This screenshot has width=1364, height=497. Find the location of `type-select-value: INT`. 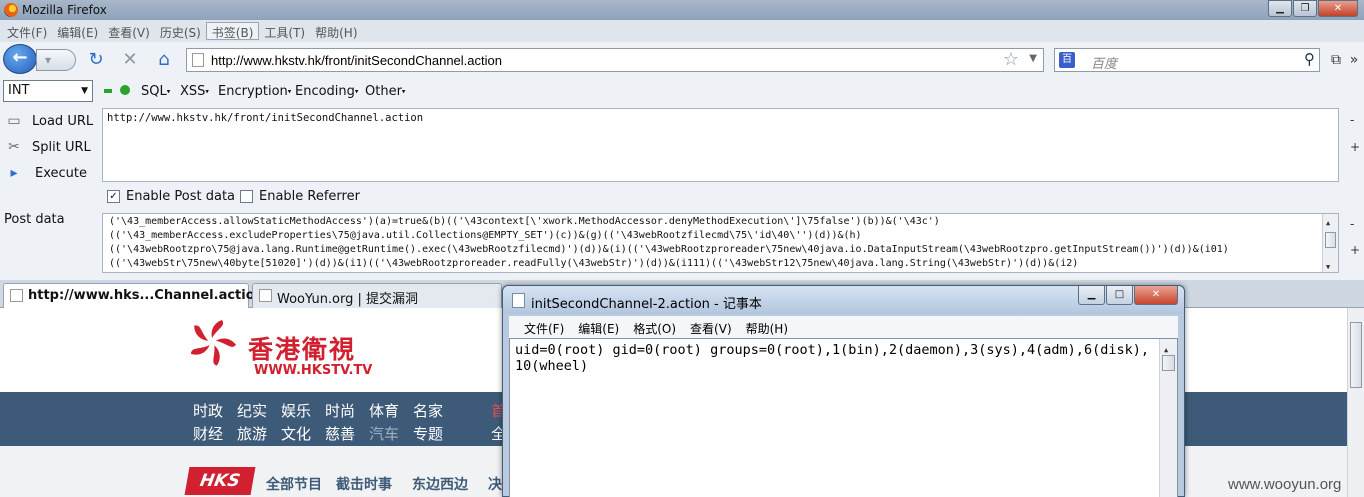

type-select-value: INT is located at coordinates (19, 90).